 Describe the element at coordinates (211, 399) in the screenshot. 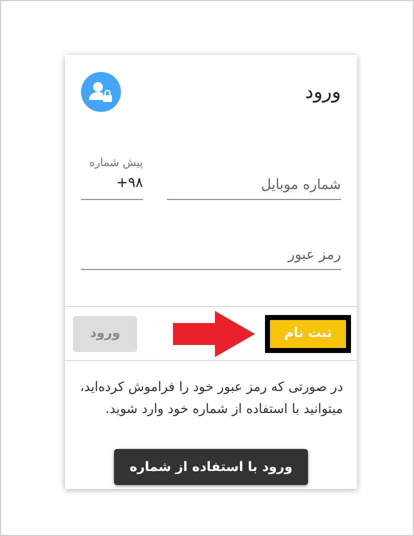

I see `help-text: در صورتی که رمز عبور خود را فراموش کرده‌اید، میتوانید با استفاده از شماره خود وارد شوید.` at that location.